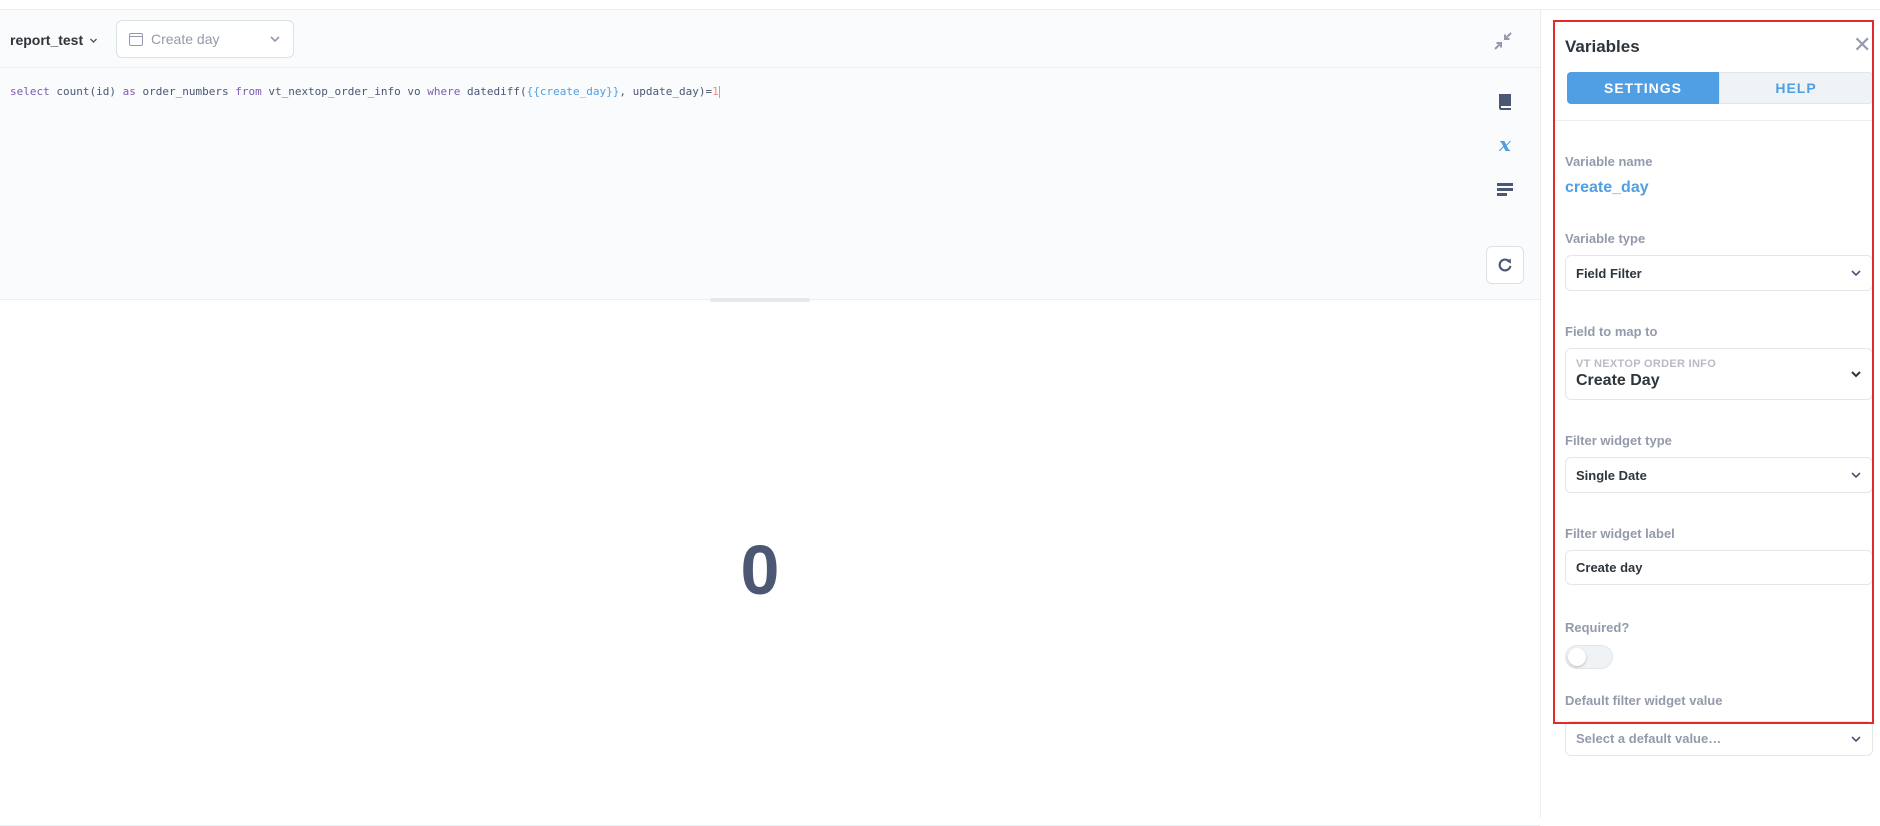 Image resolution: width=1880 pixels, height=826 pixels. Describe the element at coordinates (185, 39) in the screenshot. I see `filter-widget-label: Create day` at that location.